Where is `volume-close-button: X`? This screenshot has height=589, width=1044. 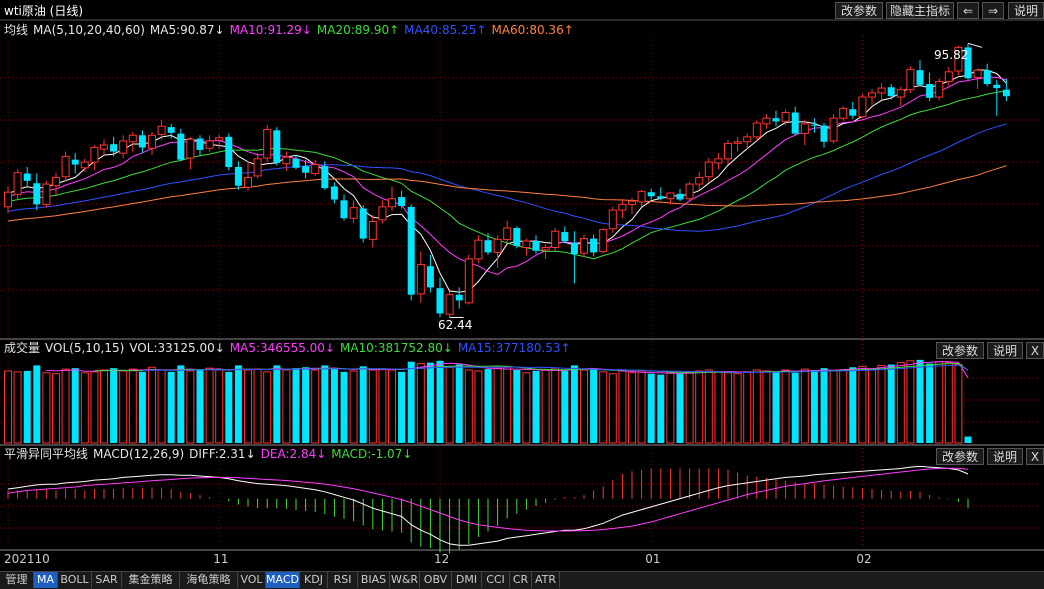
volume-close-button: X is located at coordinates (1035, 350).